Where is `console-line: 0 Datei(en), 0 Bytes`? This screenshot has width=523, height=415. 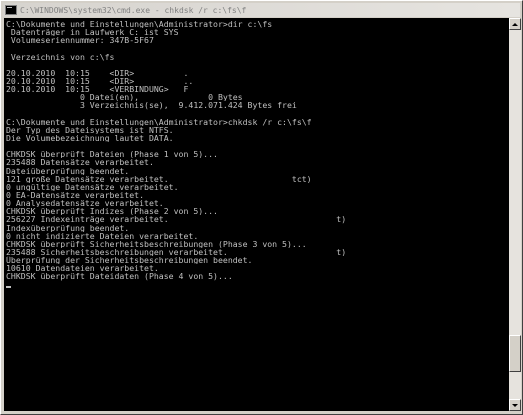 console-line: 0 Datei(en), 0 Bytes is located at coordinates (124, 97).